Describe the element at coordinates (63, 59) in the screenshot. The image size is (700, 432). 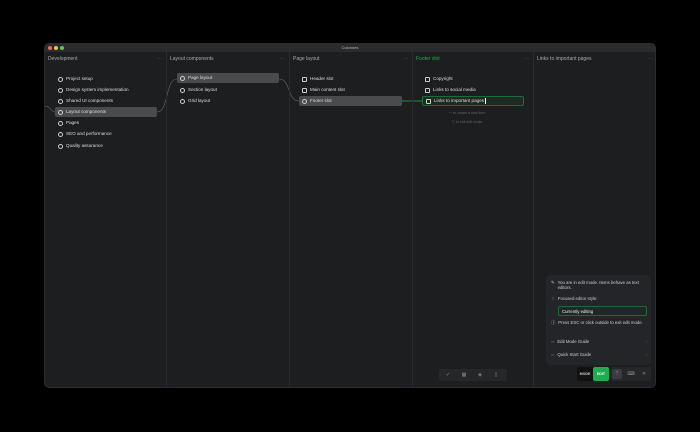
I see `column-title: Development` at that location.